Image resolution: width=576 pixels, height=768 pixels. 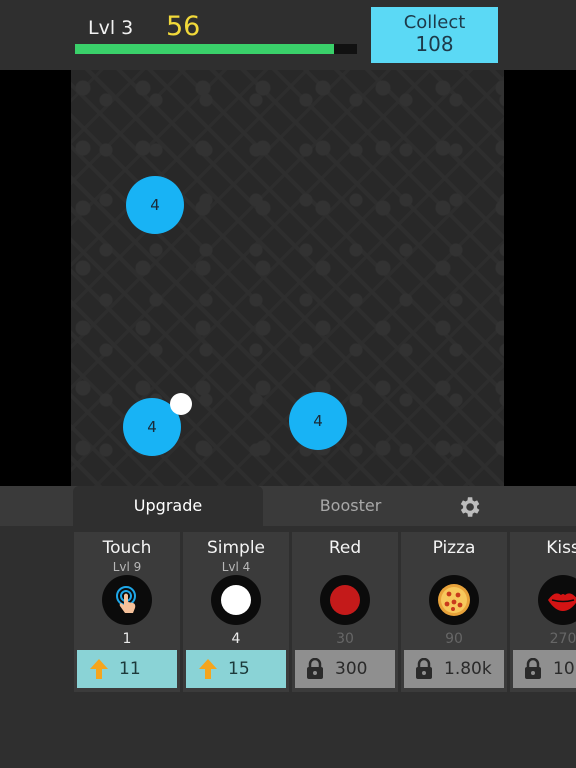 What do you see at coordinates (236, 639) in the screenshot?
I see `card-count: 4` at bounding box center [236, 639].